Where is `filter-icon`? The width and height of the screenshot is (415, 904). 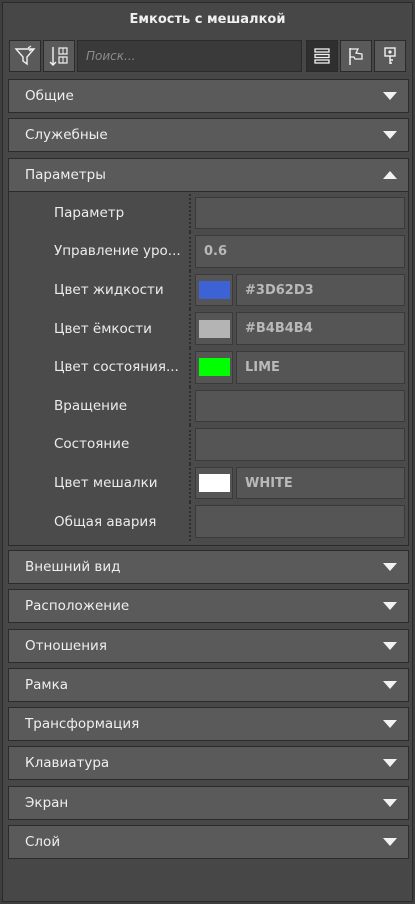
filter-icon is located at coordinates (25, 55).